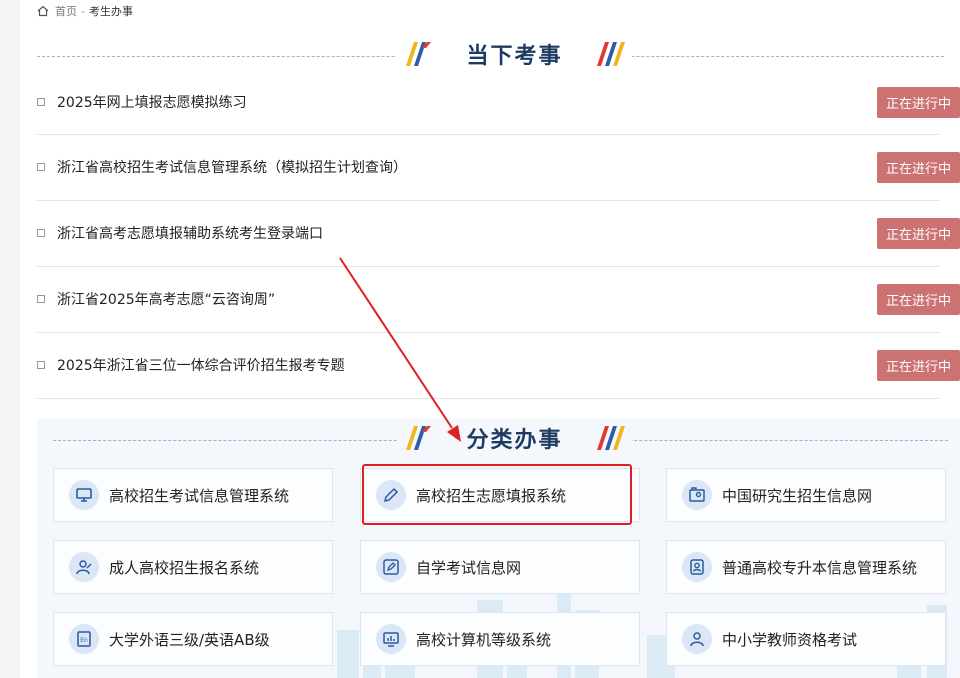 The image size is (960, 678). Describe the element at coordinates (232, 167) in the screenshot. I see `event-label: 浙江省高校招生考试信息管理系统（模拟招生计划查询）` at that location.